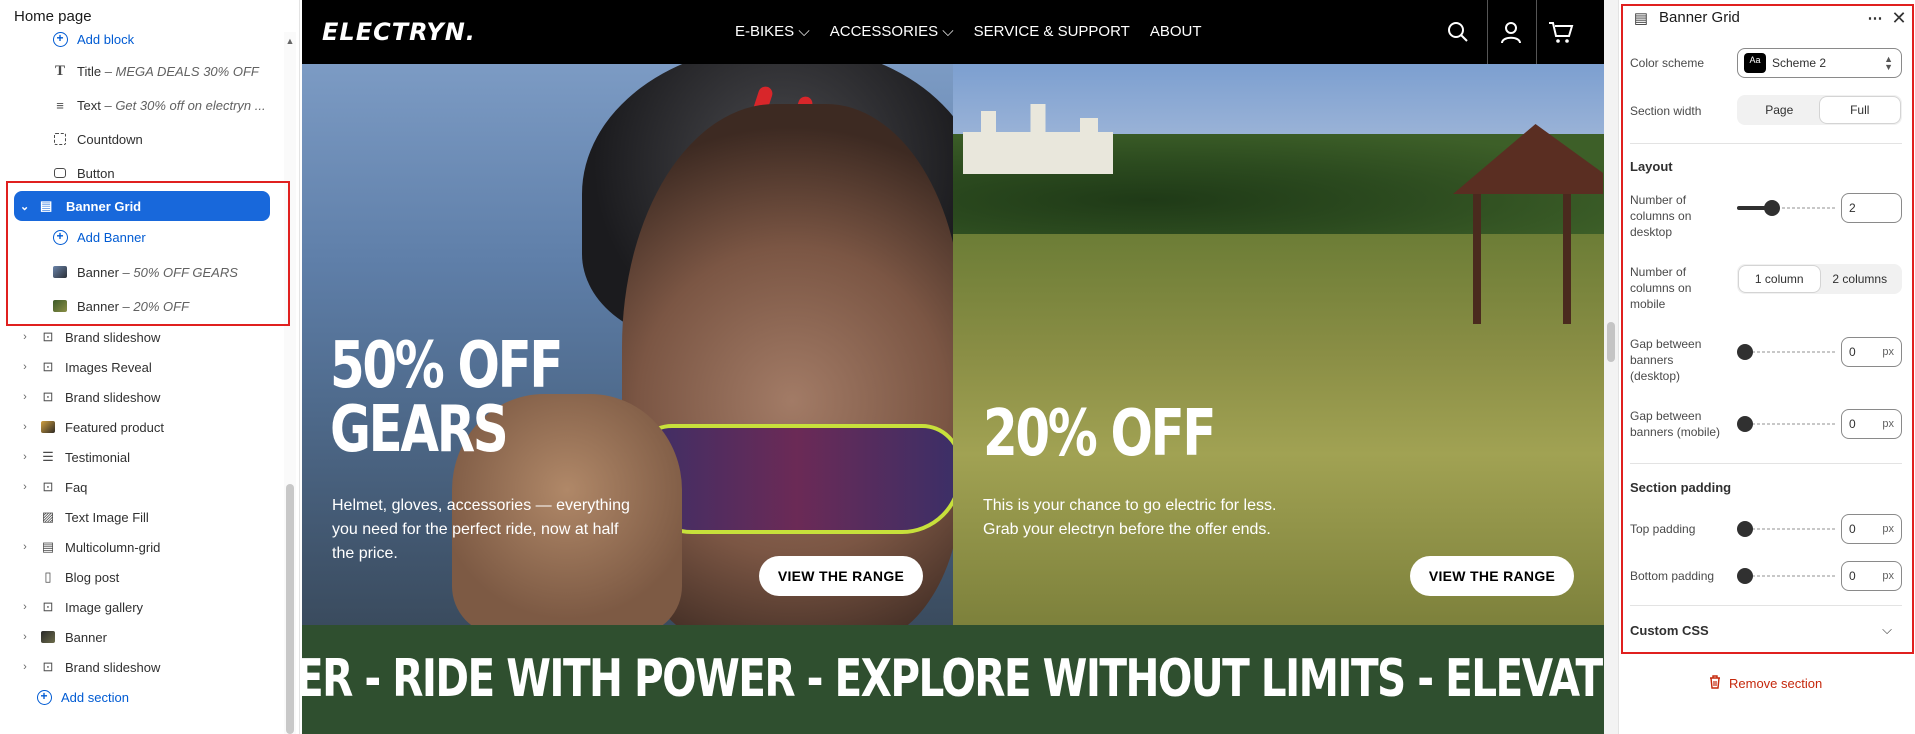 The image size is (1915, 734). Describe the element at coordinates (1776, 683) in the screenshot. I see `remove-section-label: Remove section` at that location.